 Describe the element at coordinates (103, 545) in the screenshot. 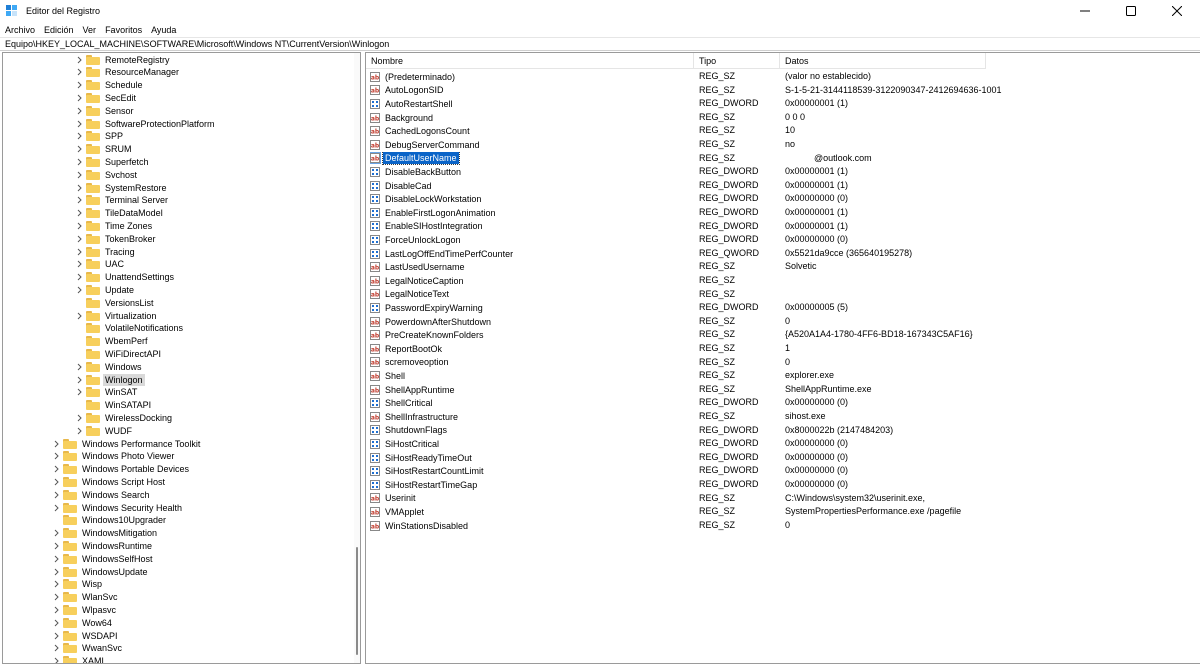

I see `tree-item: WindowsRuntime` at that location.